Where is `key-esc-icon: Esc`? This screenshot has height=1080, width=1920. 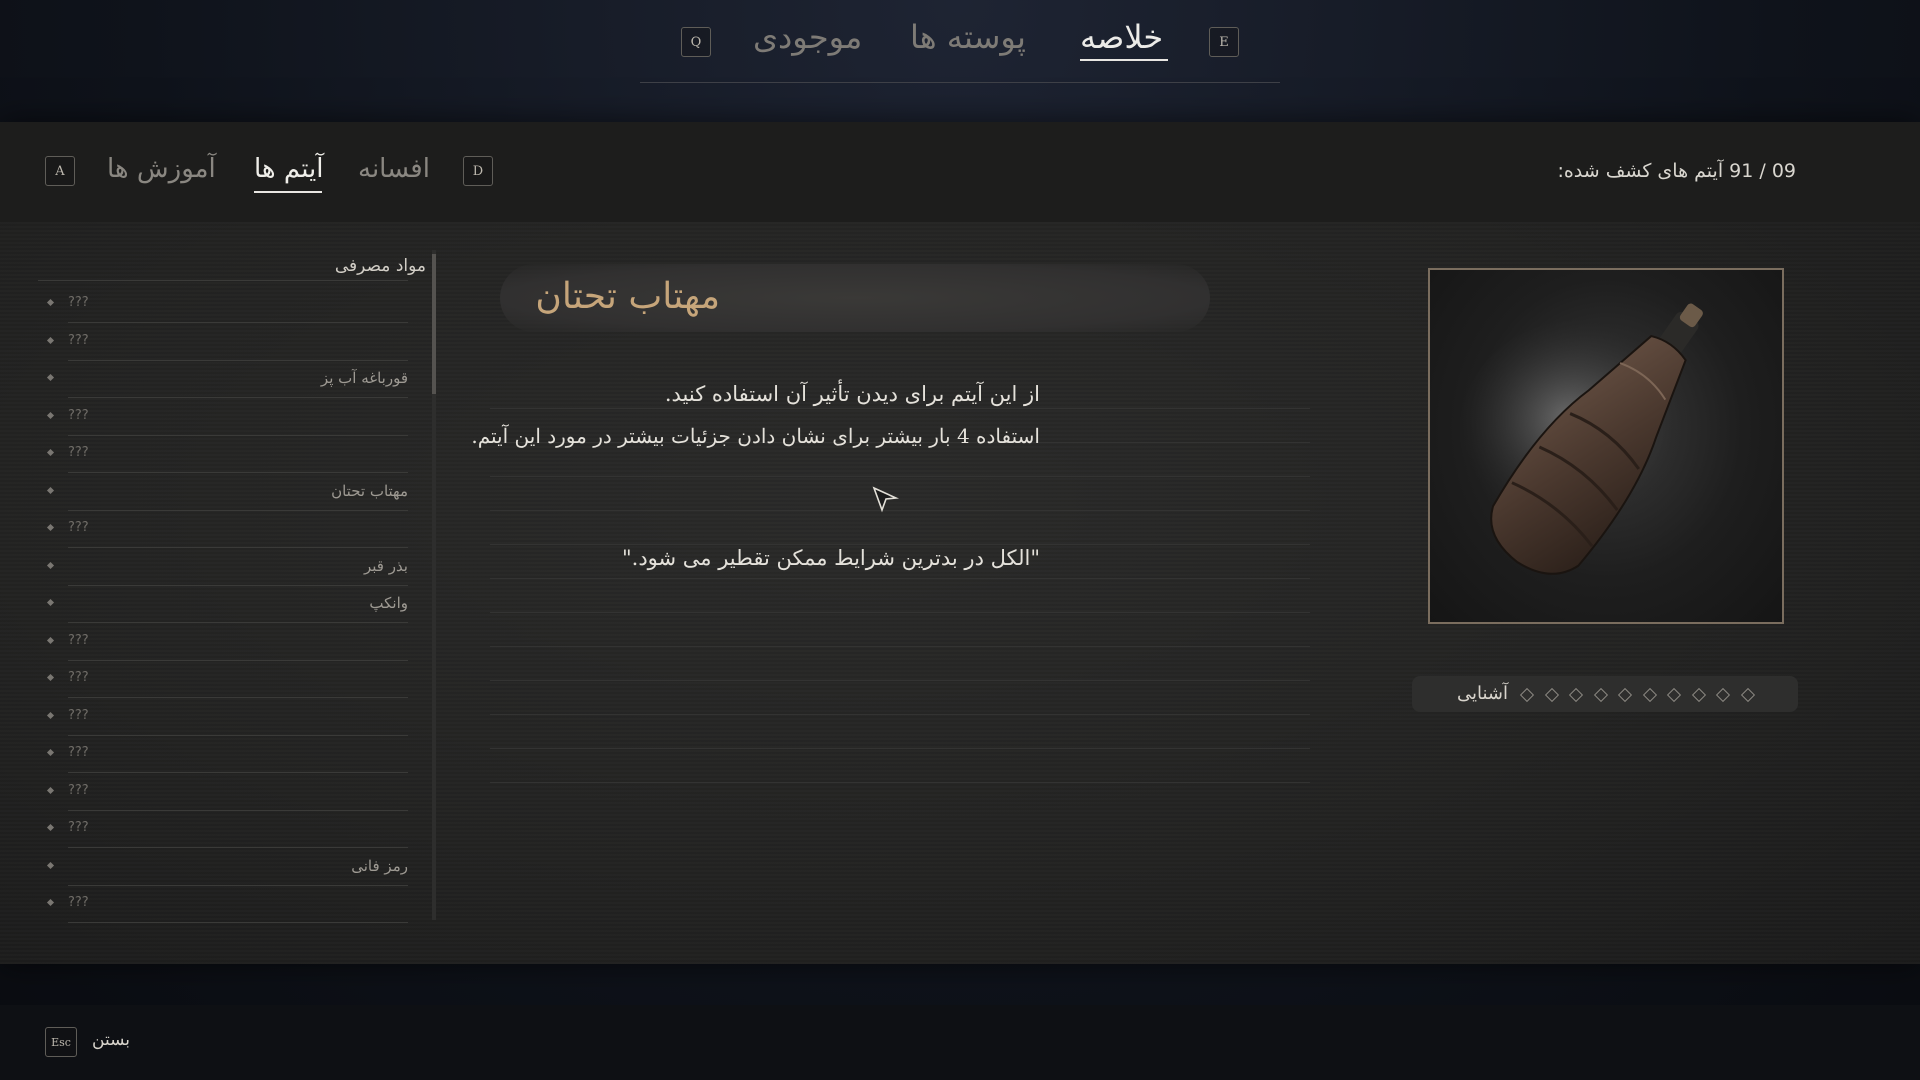 key-esc-icon: Esc is located at coordinates (61, 1042).